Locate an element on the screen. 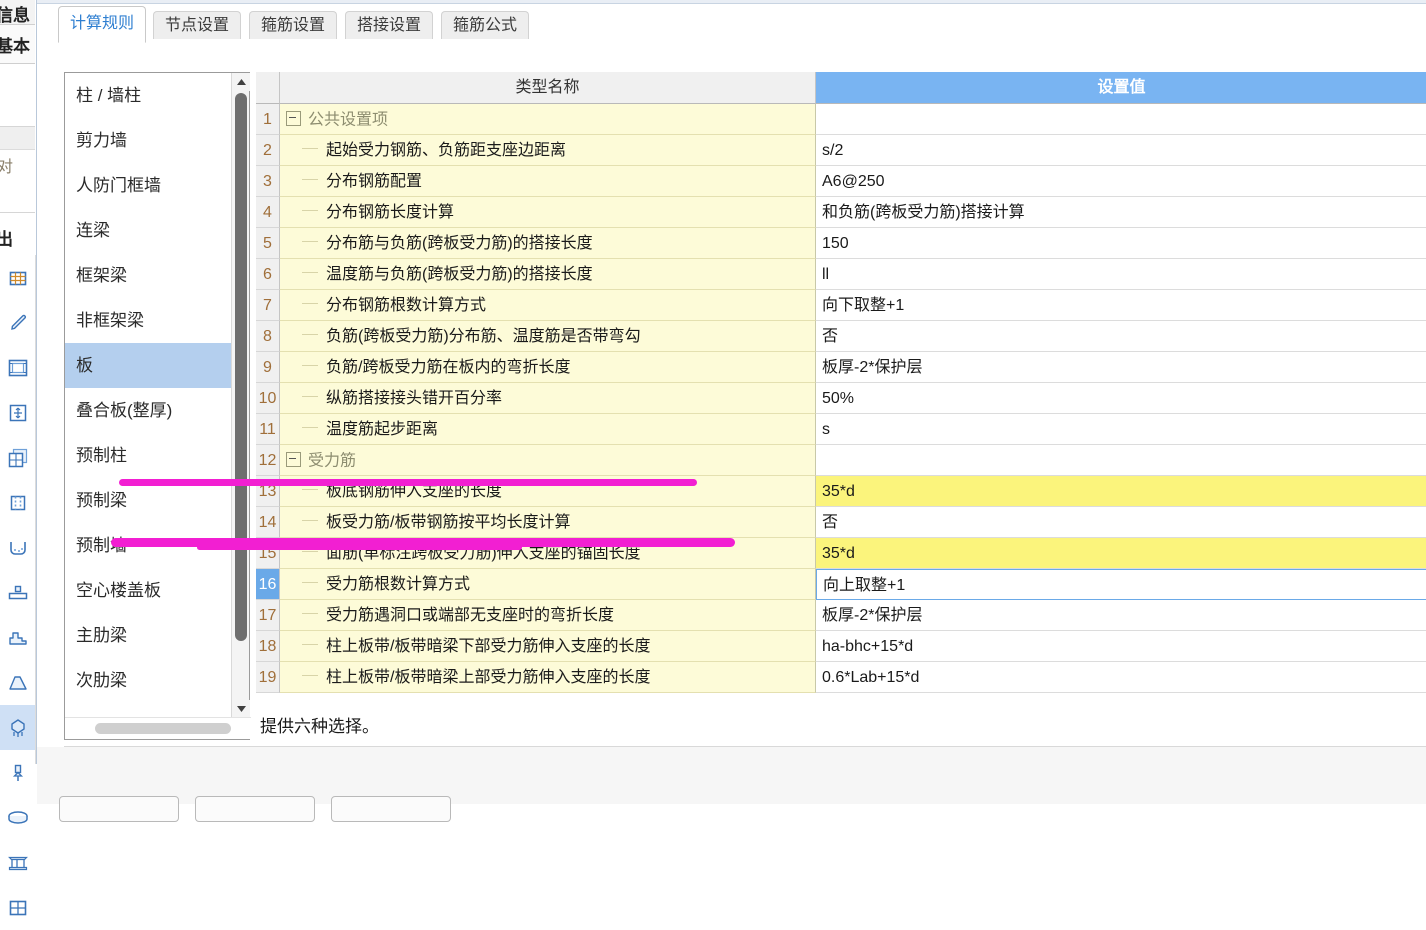 The image size is (1426, 930). row-value-cell: ha-bhc+15*d is located at coordinates (1121, 646).